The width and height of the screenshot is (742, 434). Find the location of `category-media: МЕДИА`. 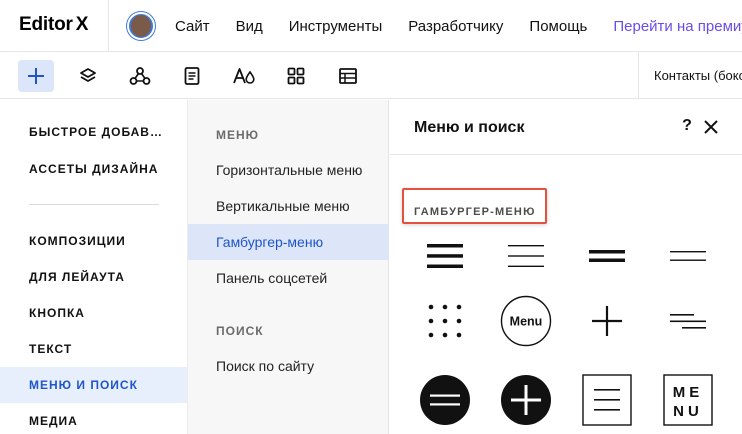

category-media: МЕДИА is located at coordinates (93, 418).